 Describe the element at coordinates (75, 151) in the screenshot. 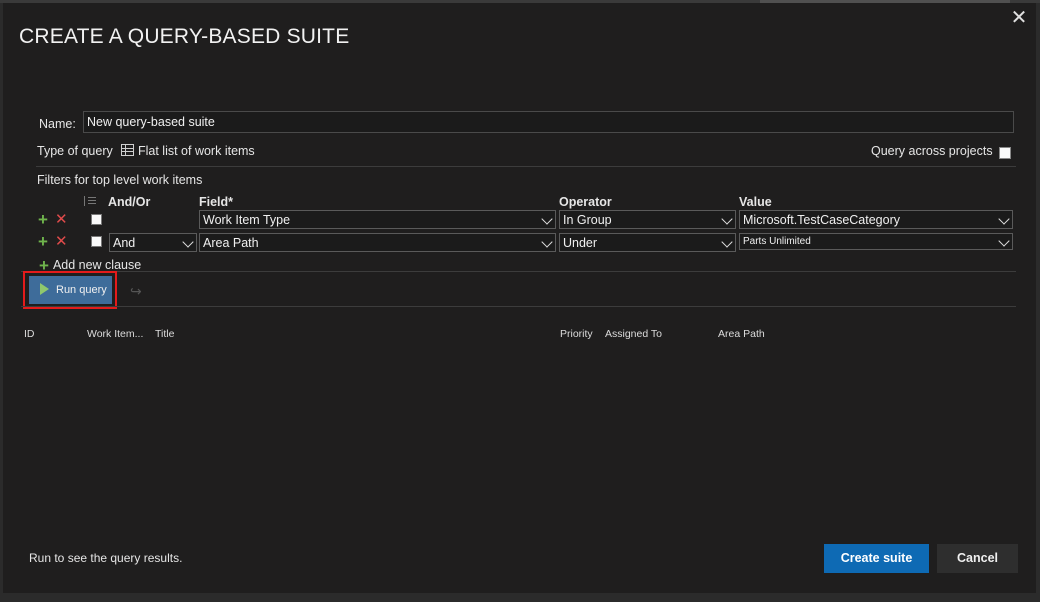

I see `query-type-label: Type of query` at that location.